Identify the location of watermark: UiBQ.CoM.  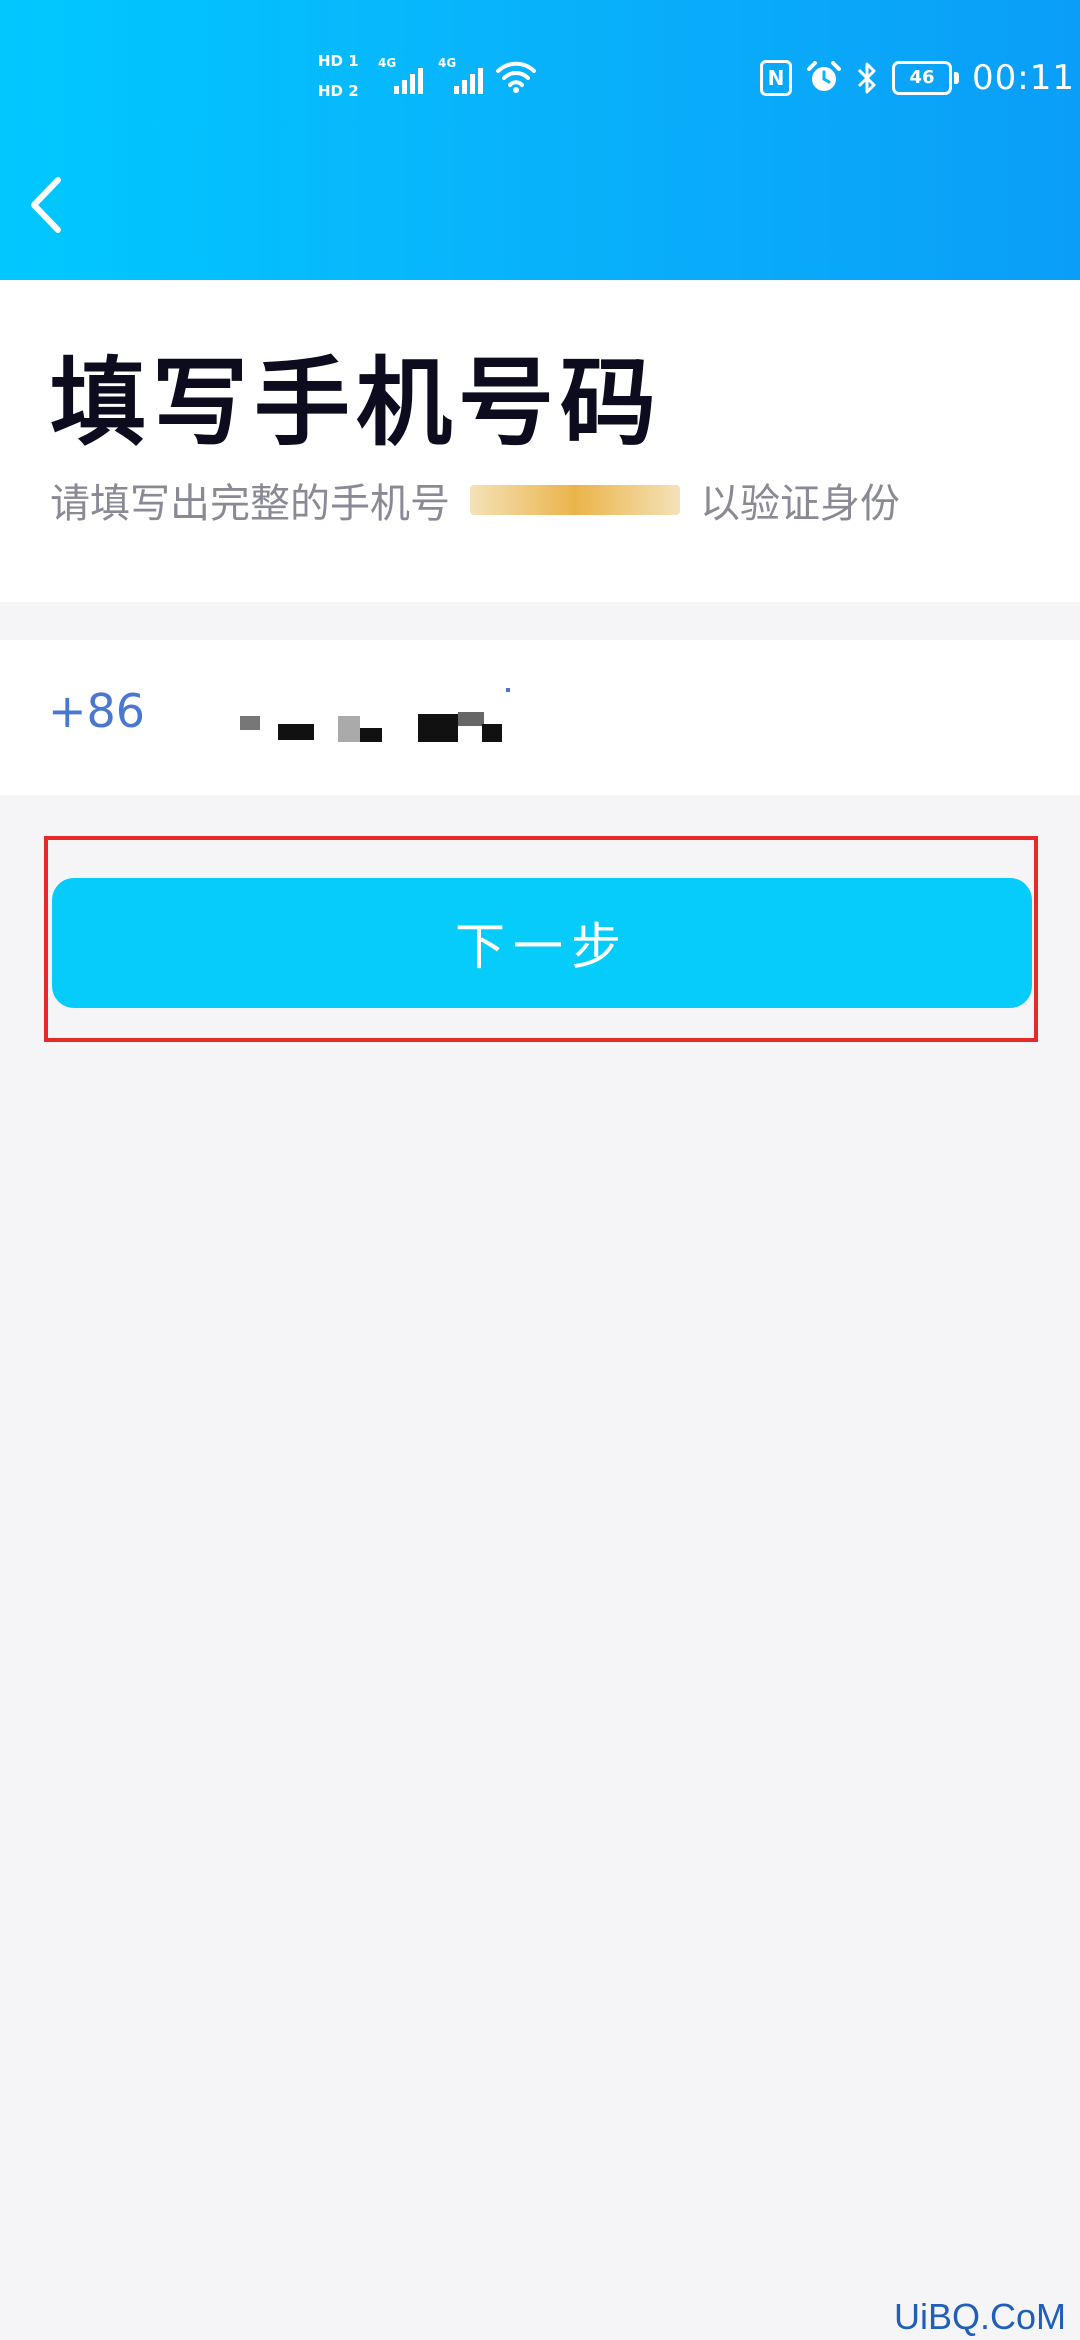
(979, 2316).